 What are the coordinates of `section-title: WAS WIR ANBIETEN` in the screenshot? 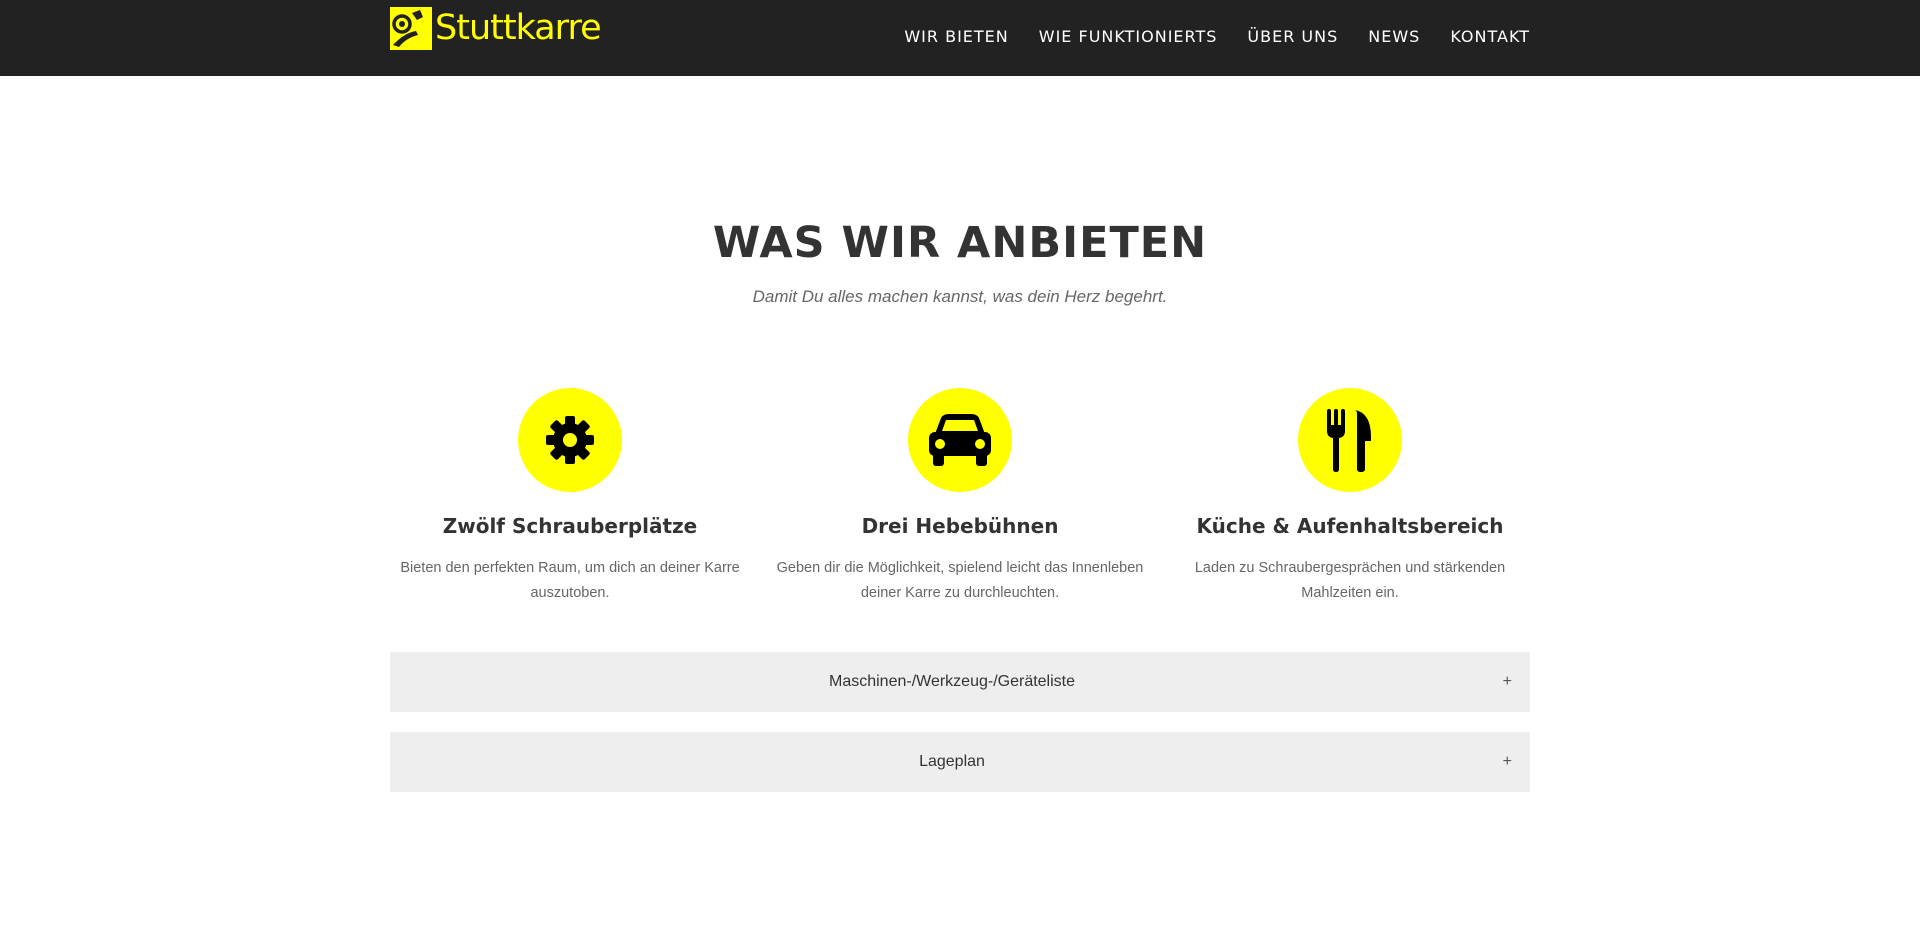 It's located at (960, 243).